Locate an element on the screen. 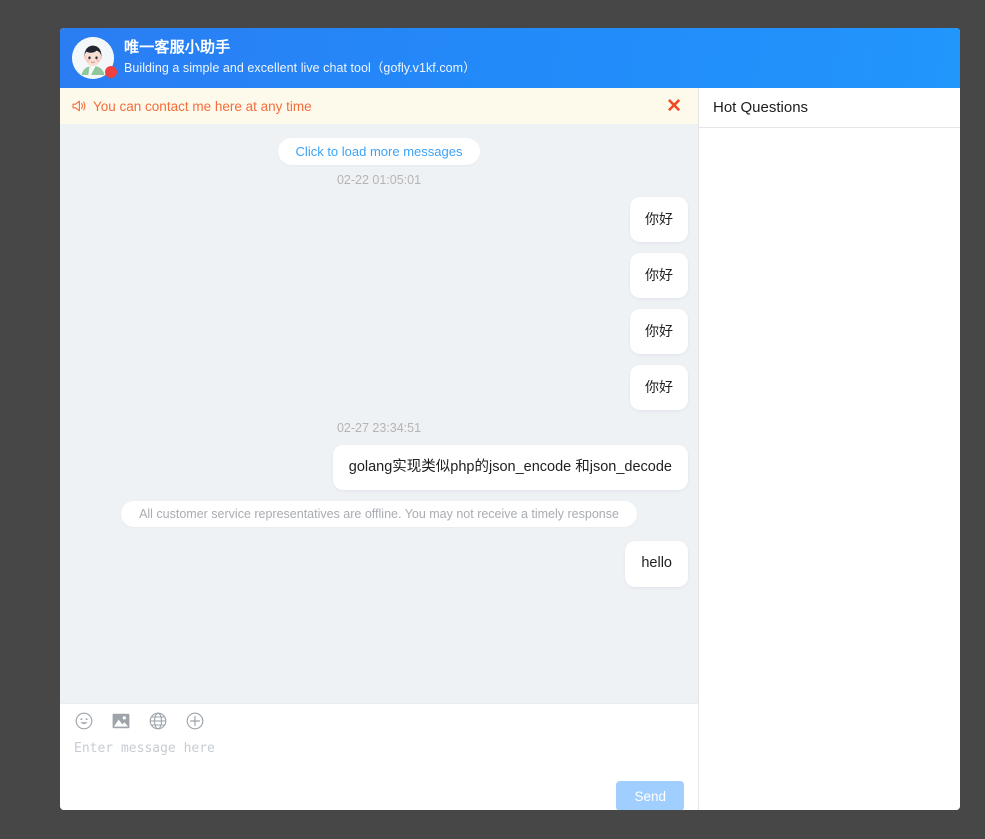  plus-circle-icon is located at coordinates (194, 721).